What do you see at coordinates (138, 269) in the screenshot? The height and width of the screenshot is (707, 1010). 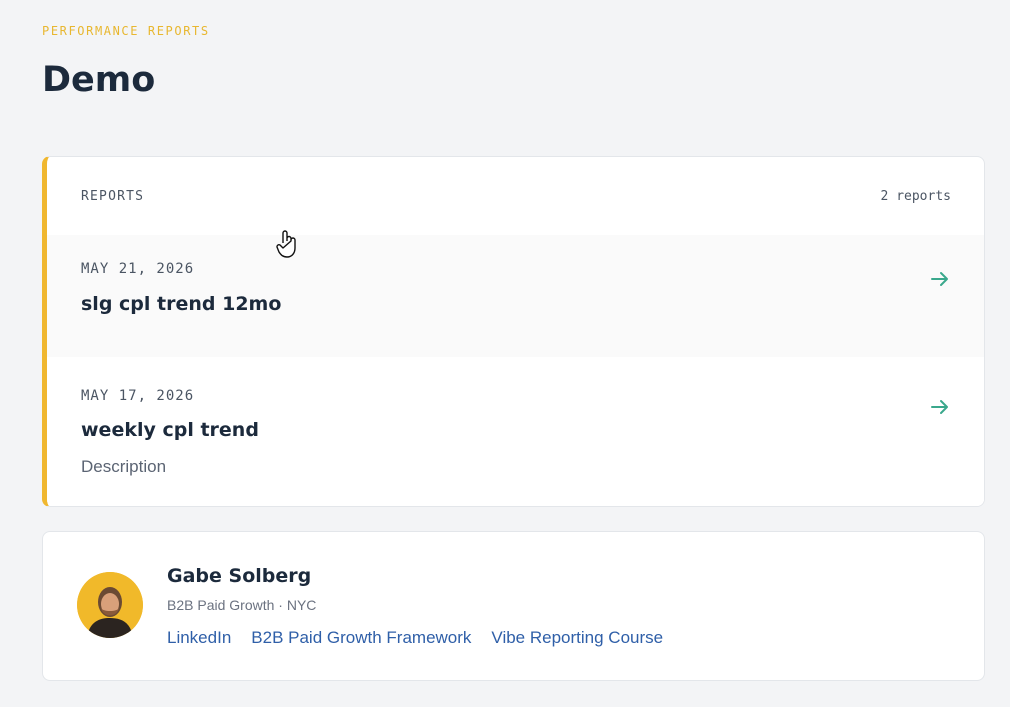 I see `report-date: MAY 21, 2026` at bounding box center [138, 269].